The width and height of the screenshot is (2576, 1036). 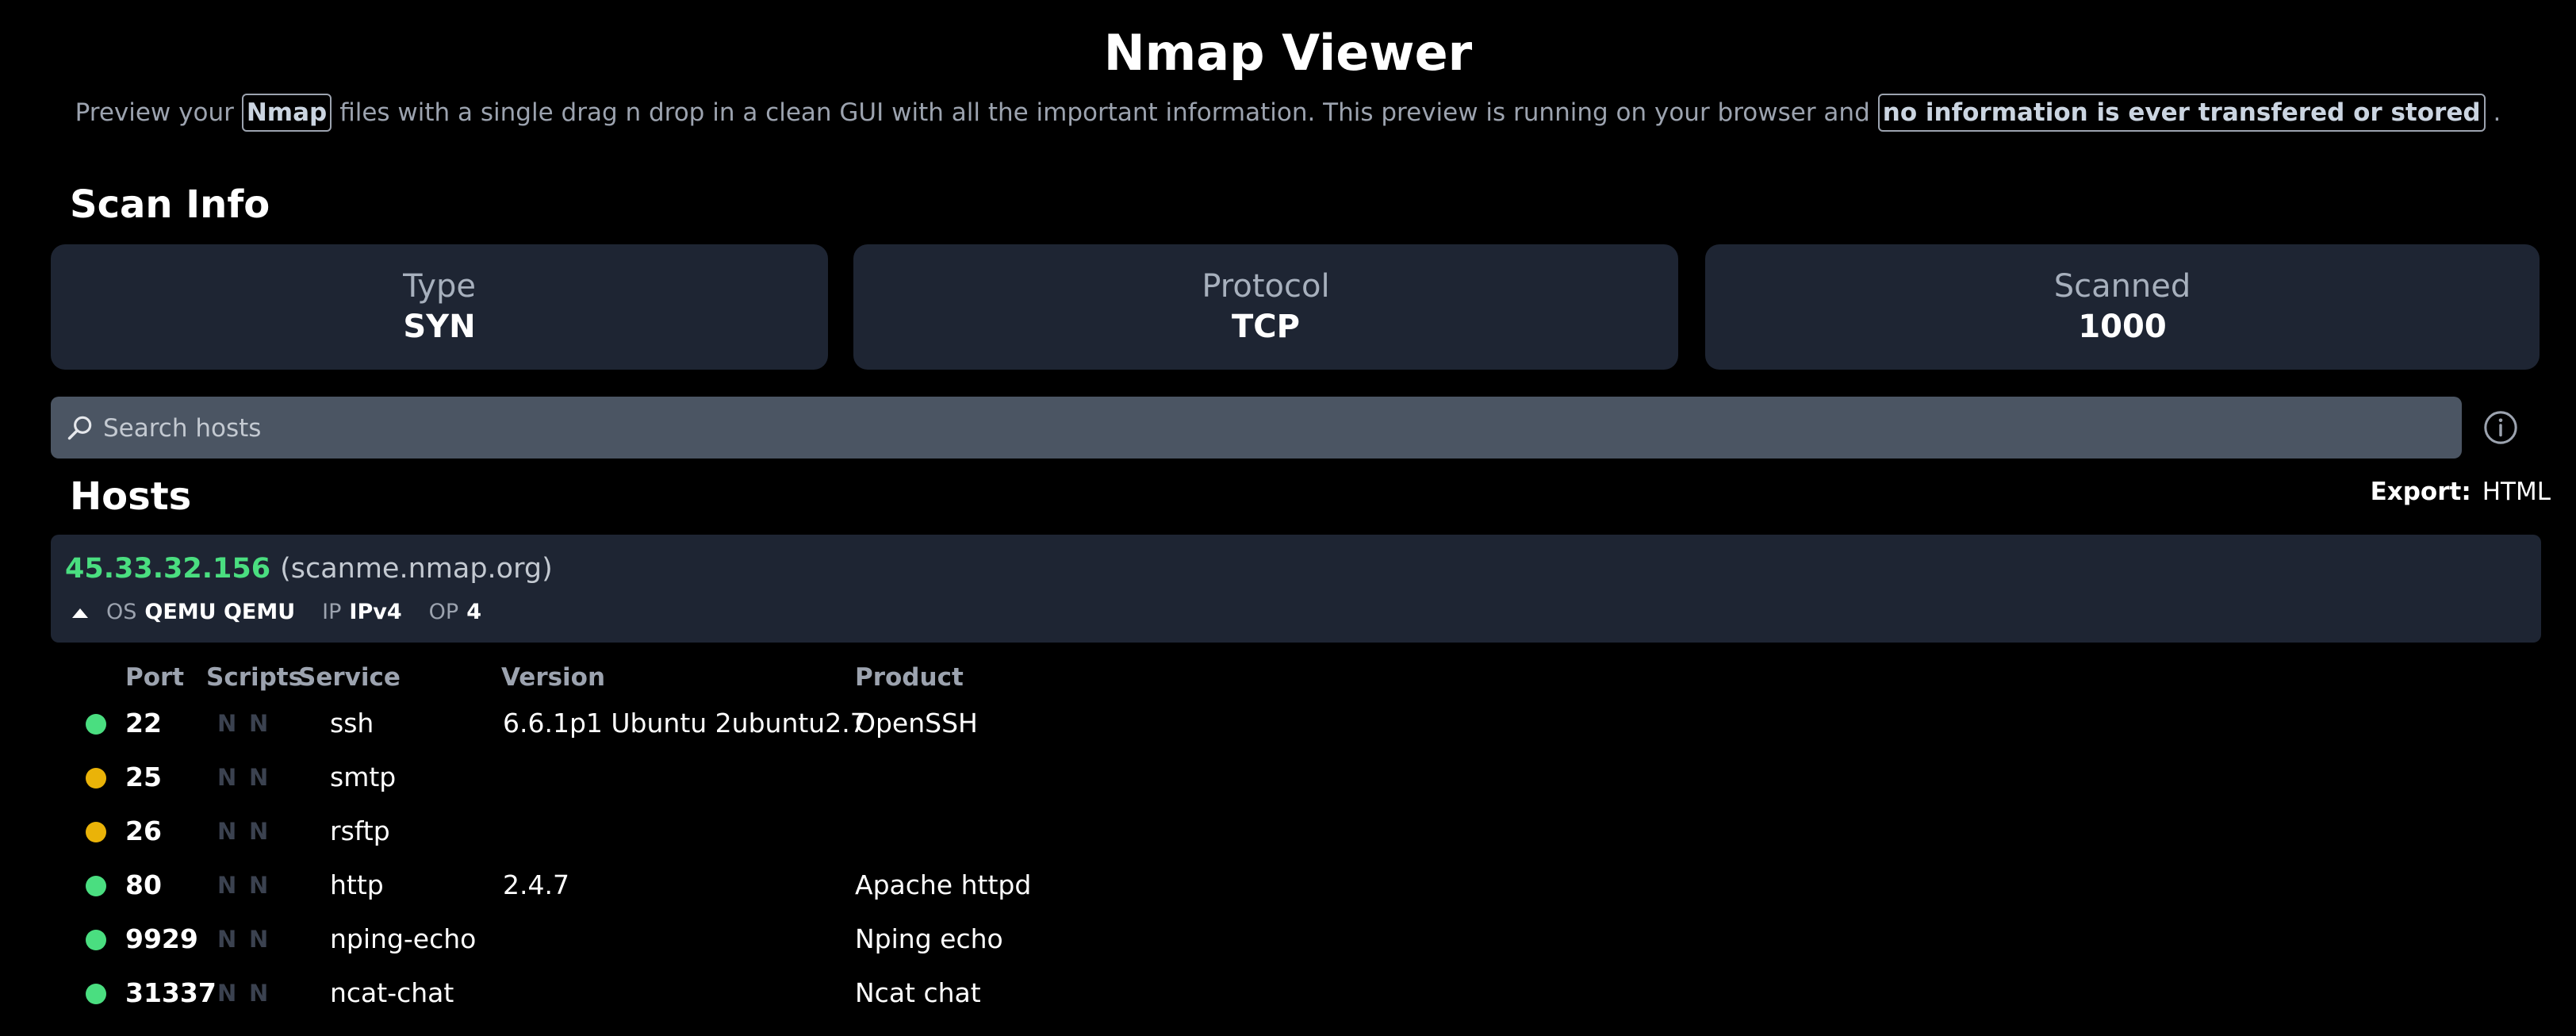 What do you see at coordinates (2122, 286) in the screenshot?
I see `scanned-label: Scanned` at bounding box center [2122, 286].